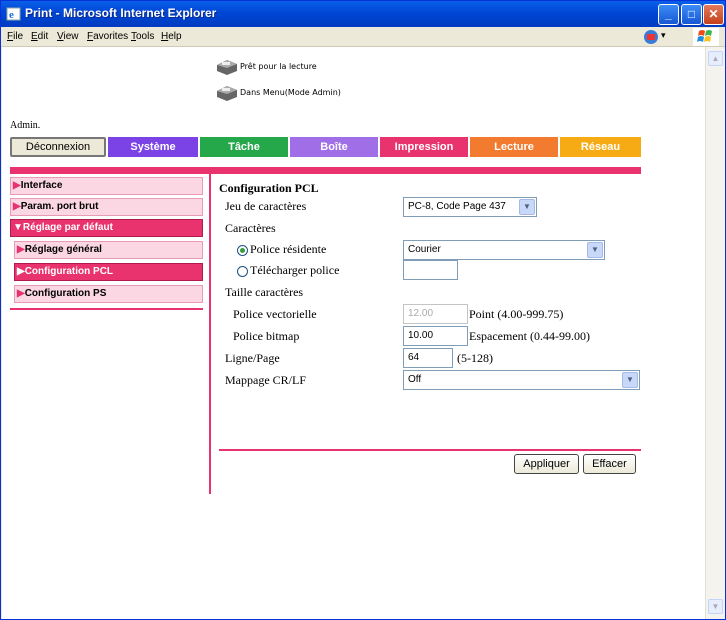  What do you see at coordinates (68, 36) in the screenshot?
I see `menu-view: View` at bounding box center [68, 36].